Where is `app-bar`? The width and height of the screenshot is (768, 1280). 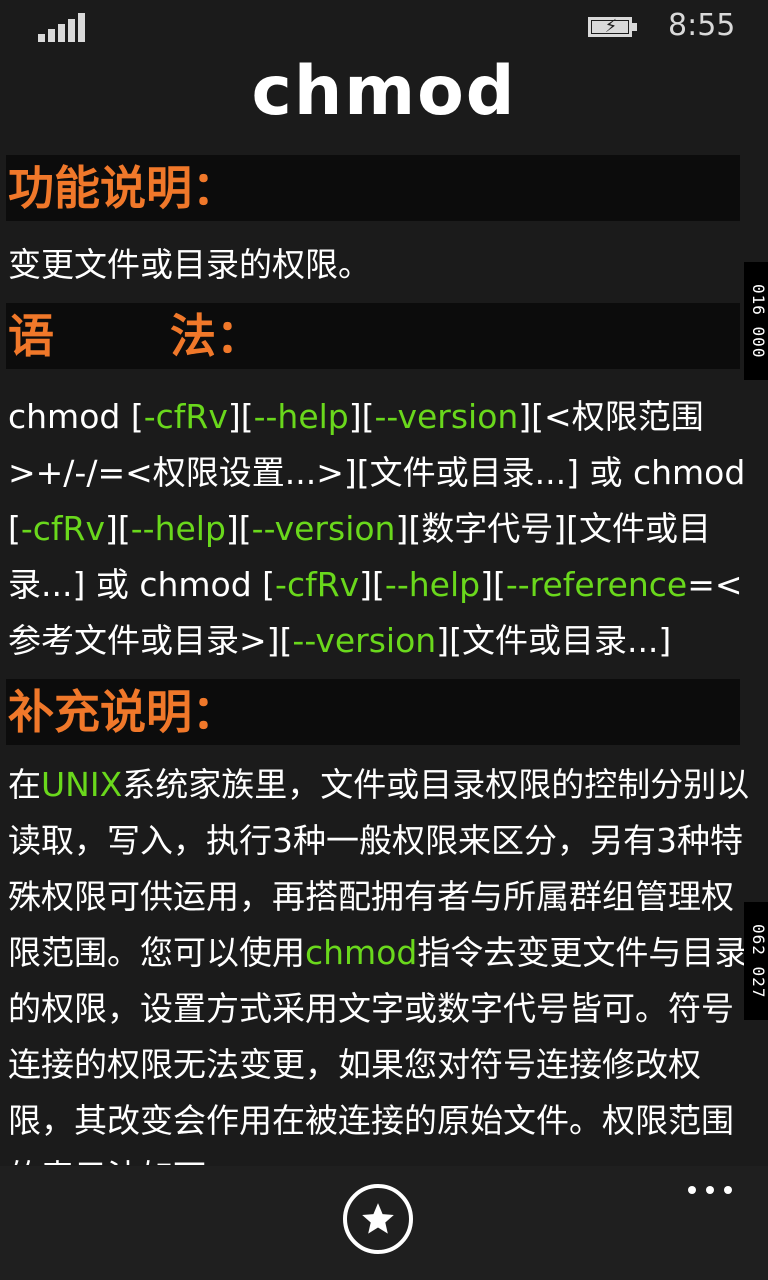 app-bar is located at coordinates (384, 1223).